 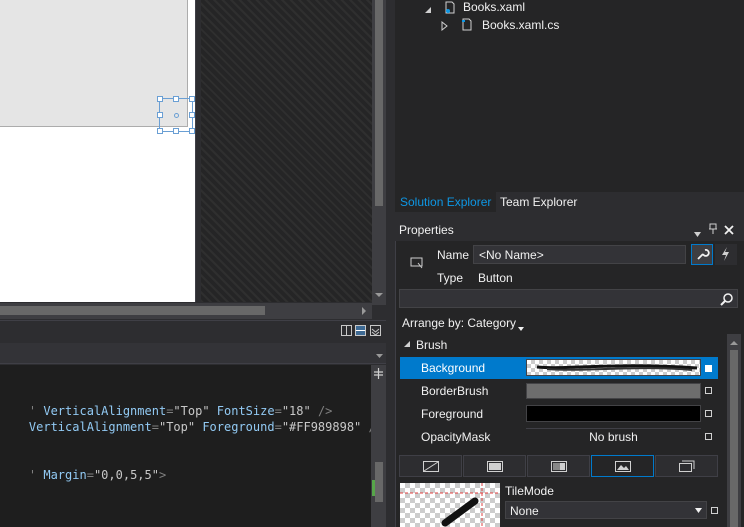 I want to click on csharp-file-icon, so click(x=467, y=24).